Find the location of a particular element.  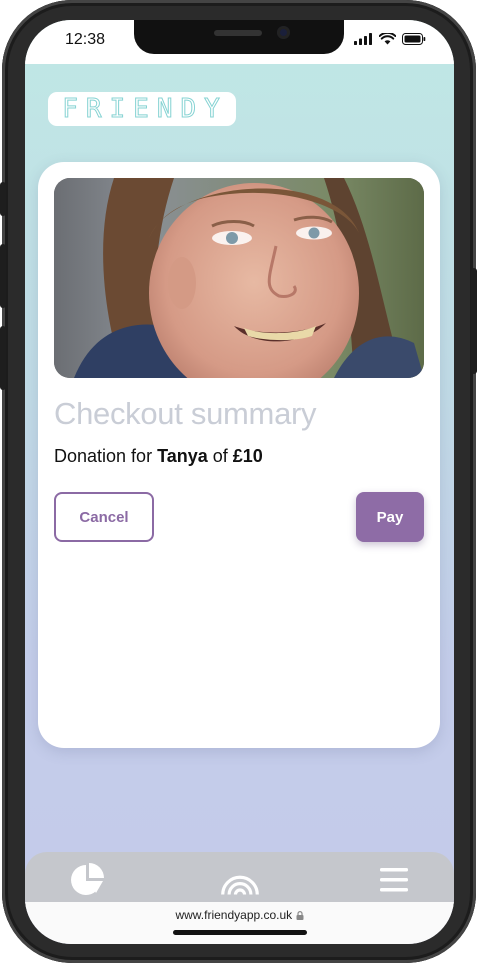

url-text: www.friendyapp.co.uk is located at coordinates (239, 915).